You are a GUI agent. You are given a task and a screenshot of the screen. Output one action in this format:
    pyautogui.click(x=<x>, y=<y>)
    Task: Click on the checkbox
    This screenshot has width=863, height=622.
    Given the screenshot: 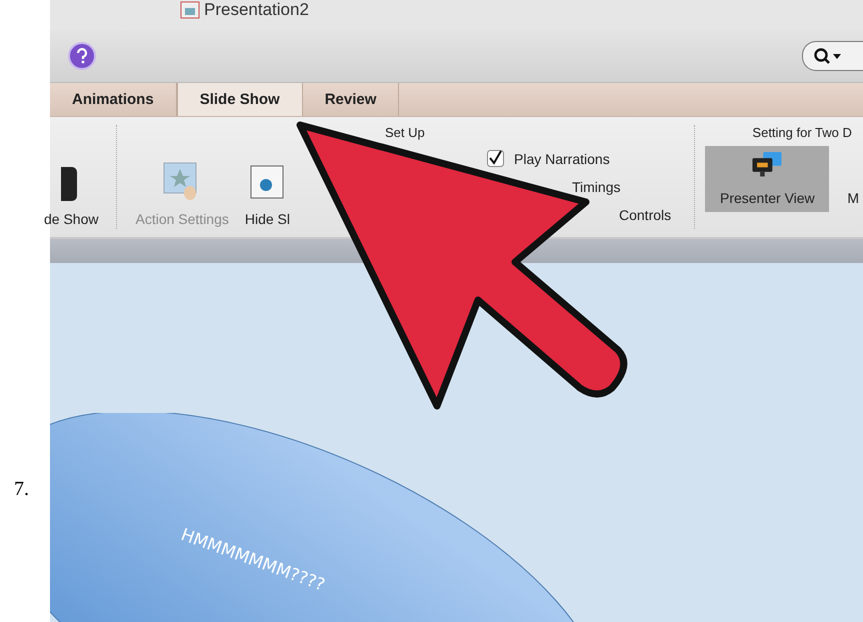 What is the action you would take?
    pyautogui.click(x=495, y=158)
    